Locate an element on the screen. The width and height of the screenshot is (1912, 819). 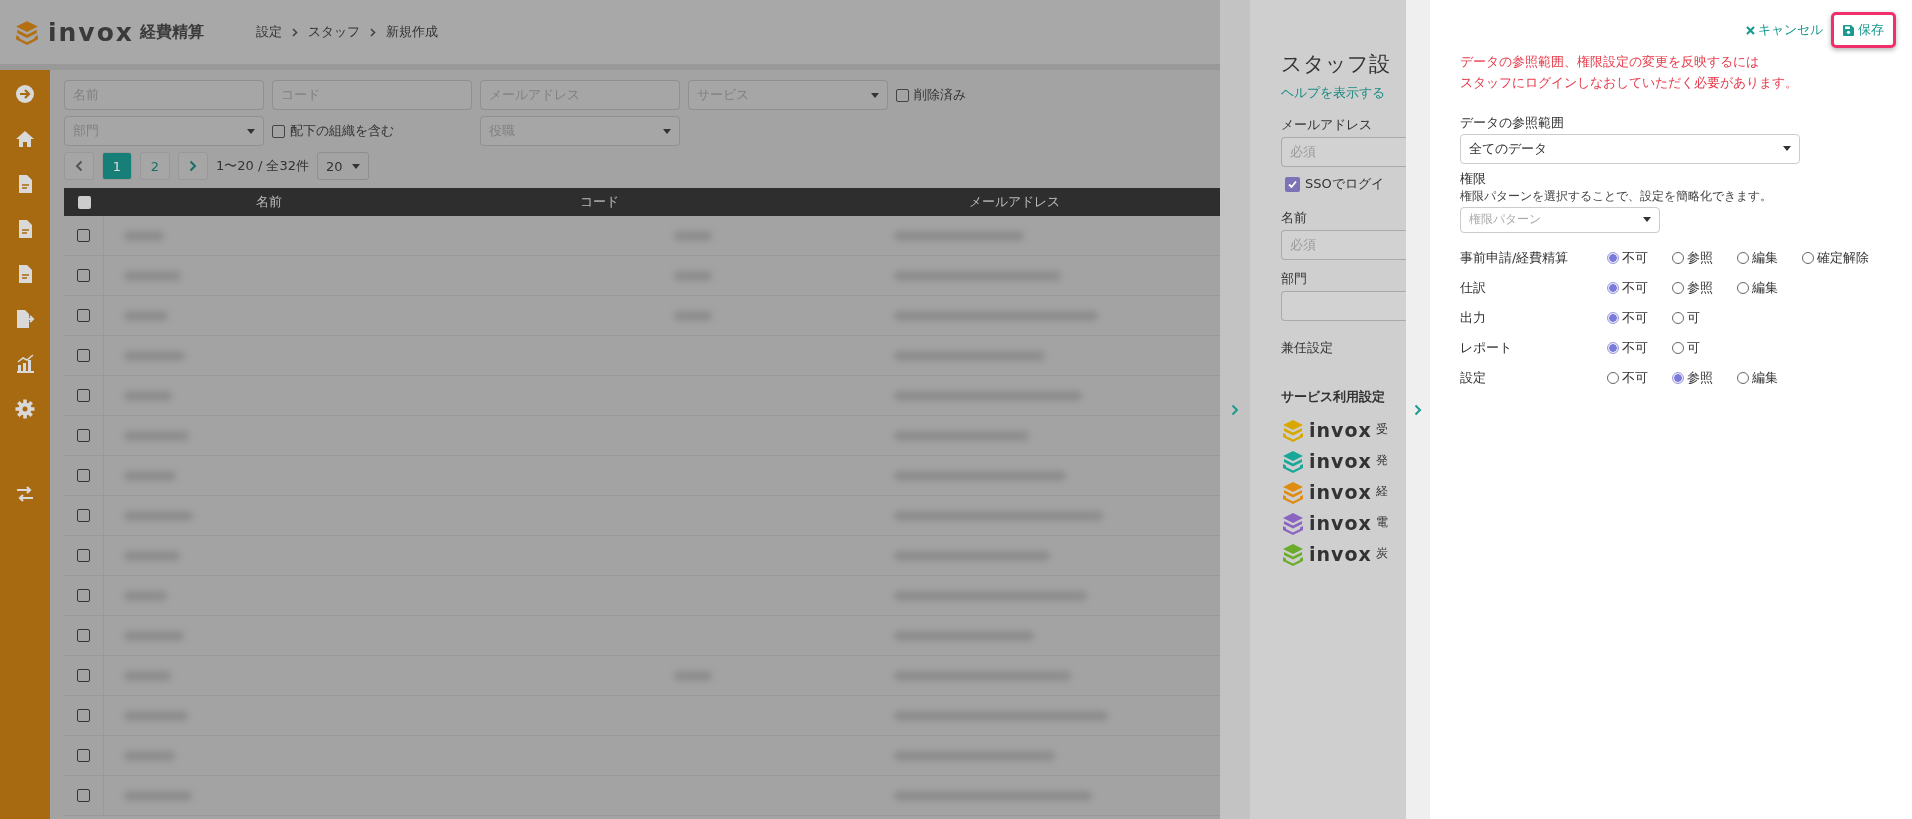
column-header: コード is located at coordinates (599, 202).